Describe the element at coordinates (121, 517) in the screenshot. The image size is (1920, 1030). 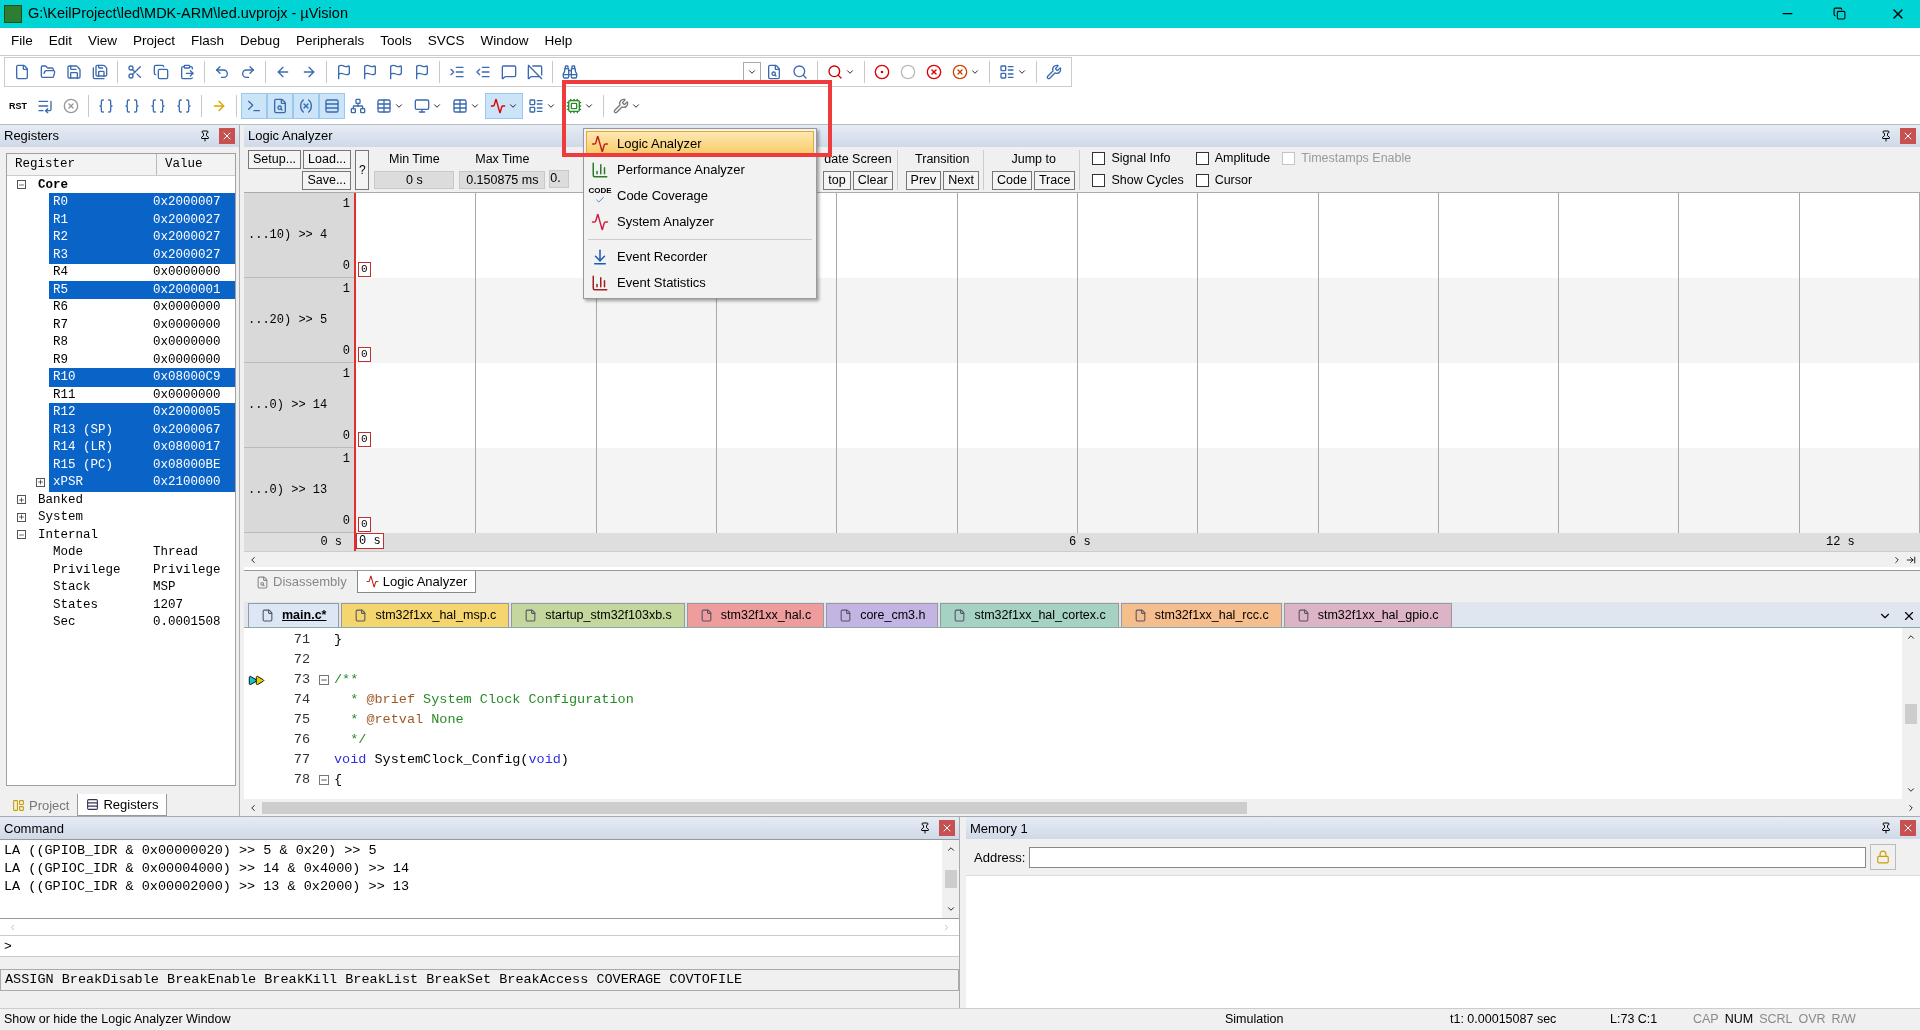
I see `register-group: System` at that location.